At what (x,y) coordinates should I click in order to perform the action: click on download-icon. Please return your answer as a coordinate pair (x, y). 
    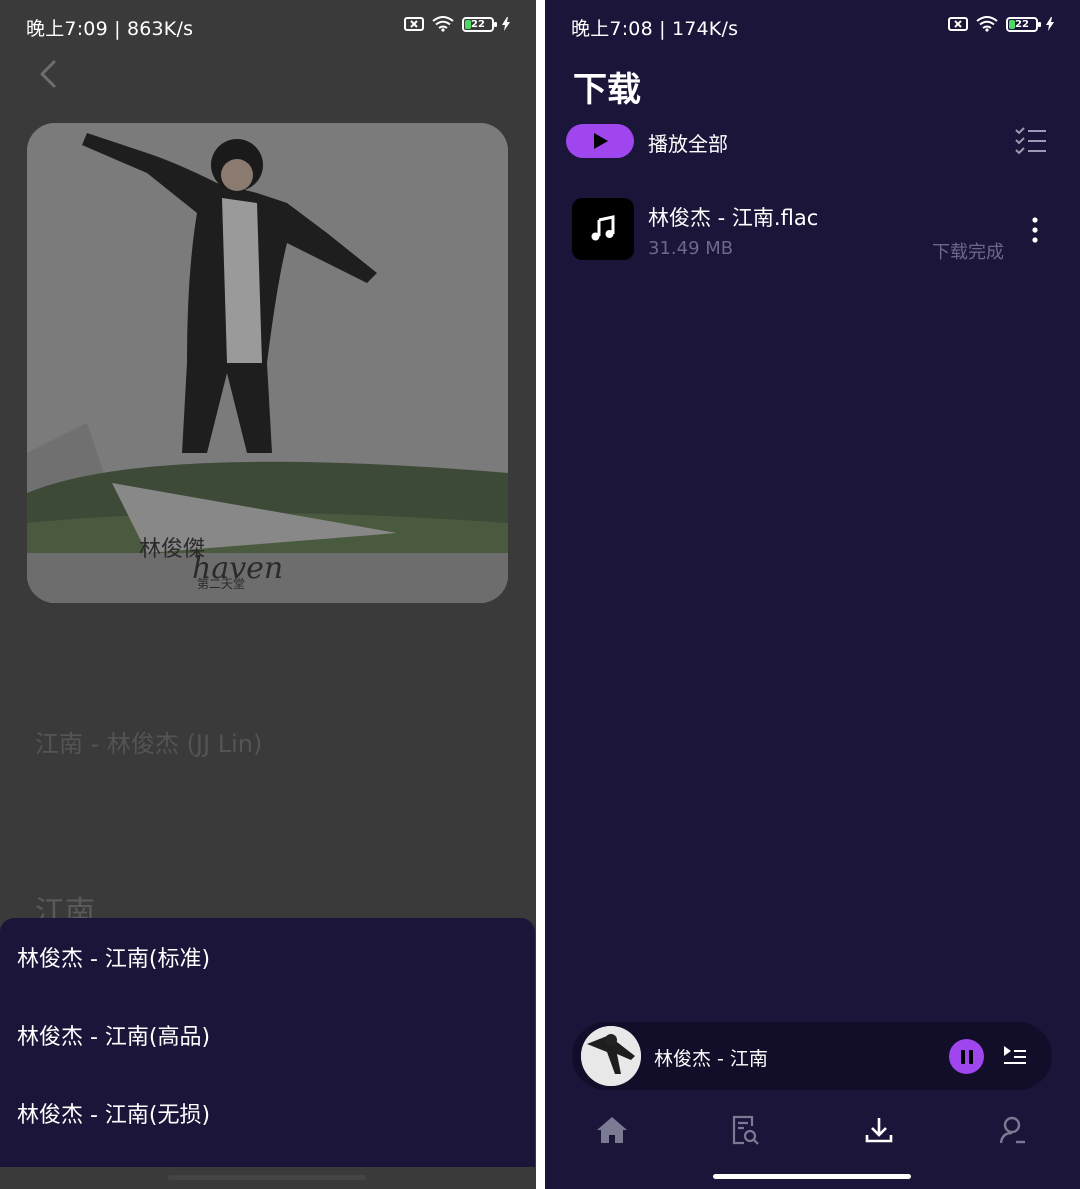
    Looking at the image, I should click on (879, 1130).